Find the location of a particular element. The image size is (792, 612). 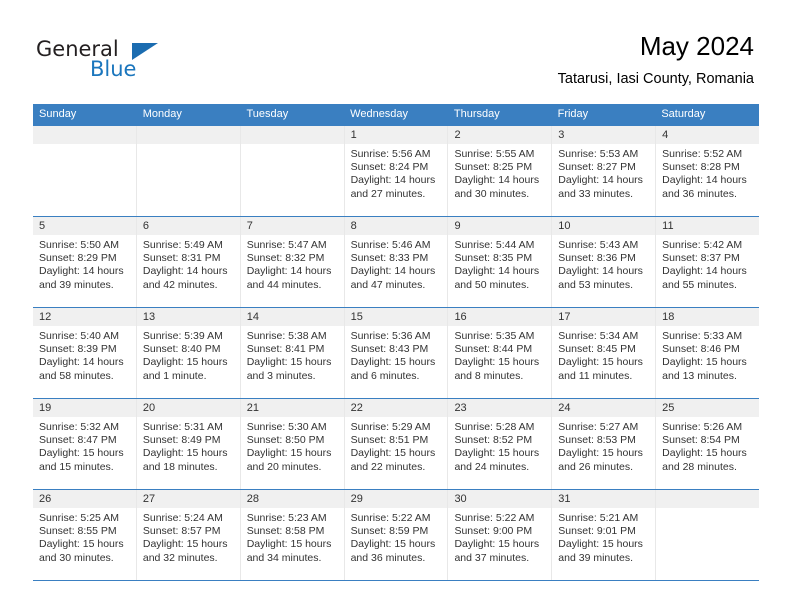

day-number: 14 is located at coordinates (292, 317).